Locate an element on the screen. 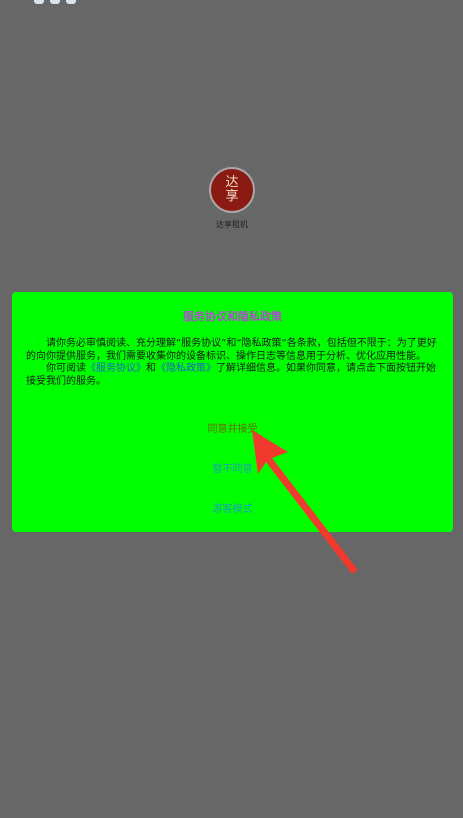 This screenshot has width=463, height=818. paragraph-2-prefix: 你可阅读 is located at coordinates (66, 368).